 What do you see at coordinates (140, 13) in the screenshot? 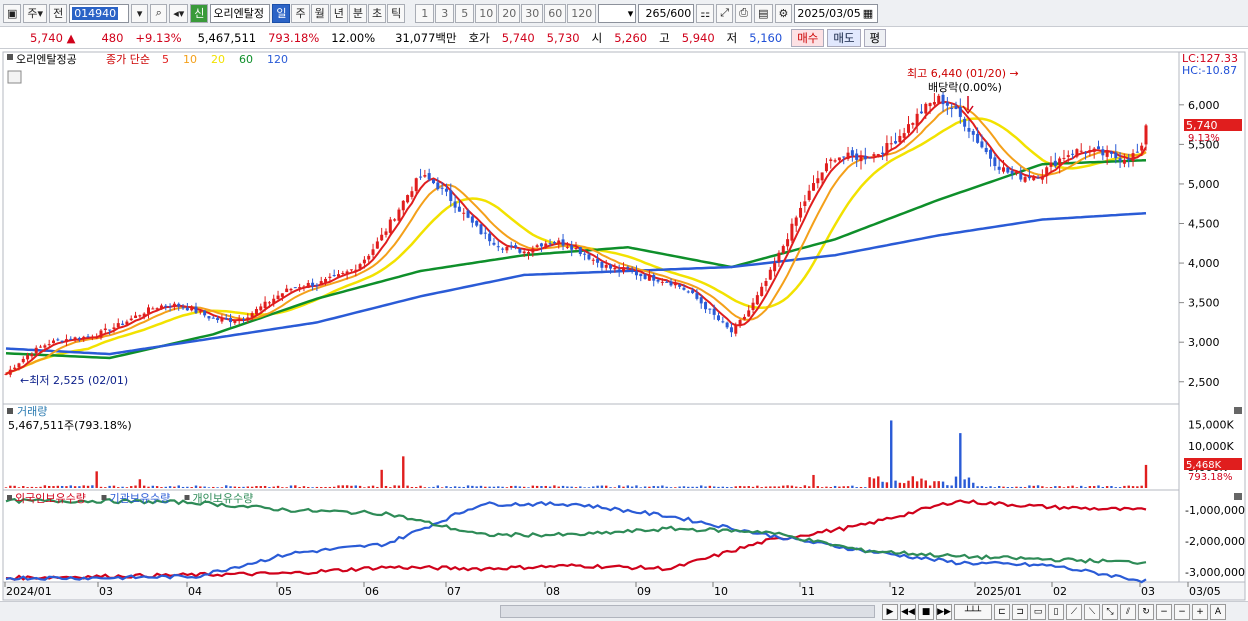
I see `code-dropdown-icon: ▾` at bounding box center [140, 13].